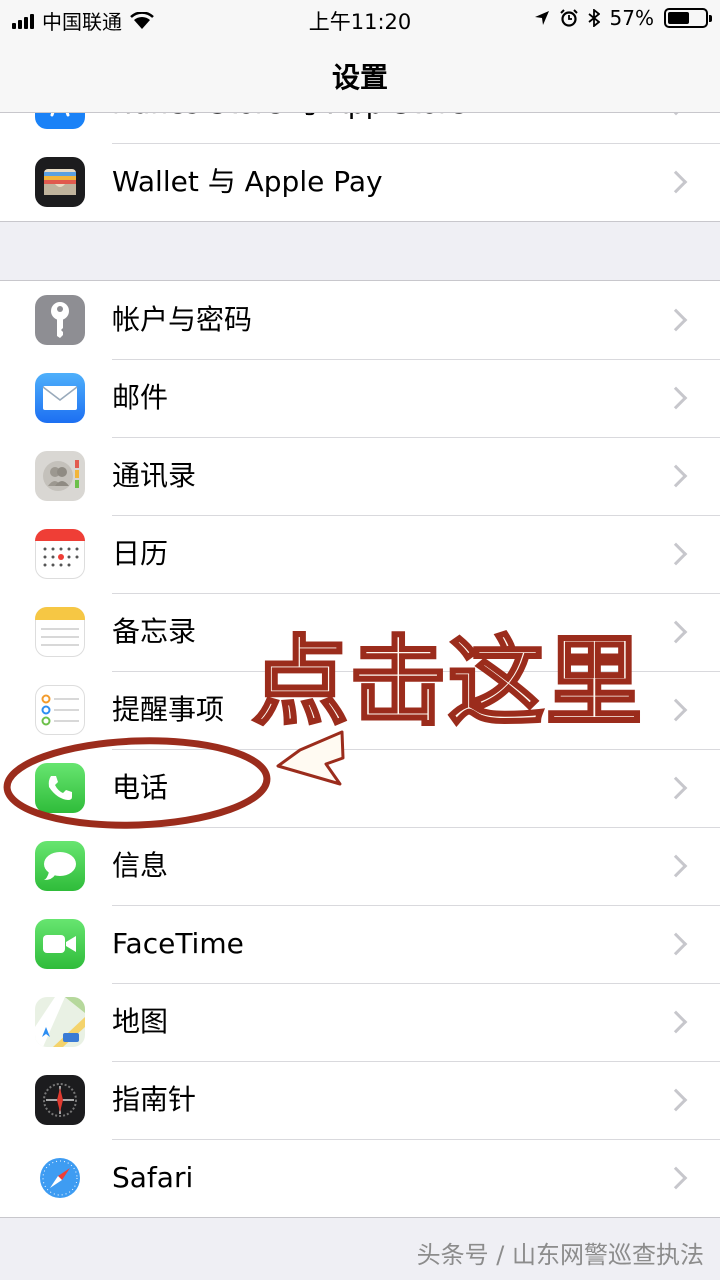 Image resolution: width=720 pixels, height=1280 pixels. I want to click on settings-row-label: 帐户与密码, so click(182, 319).